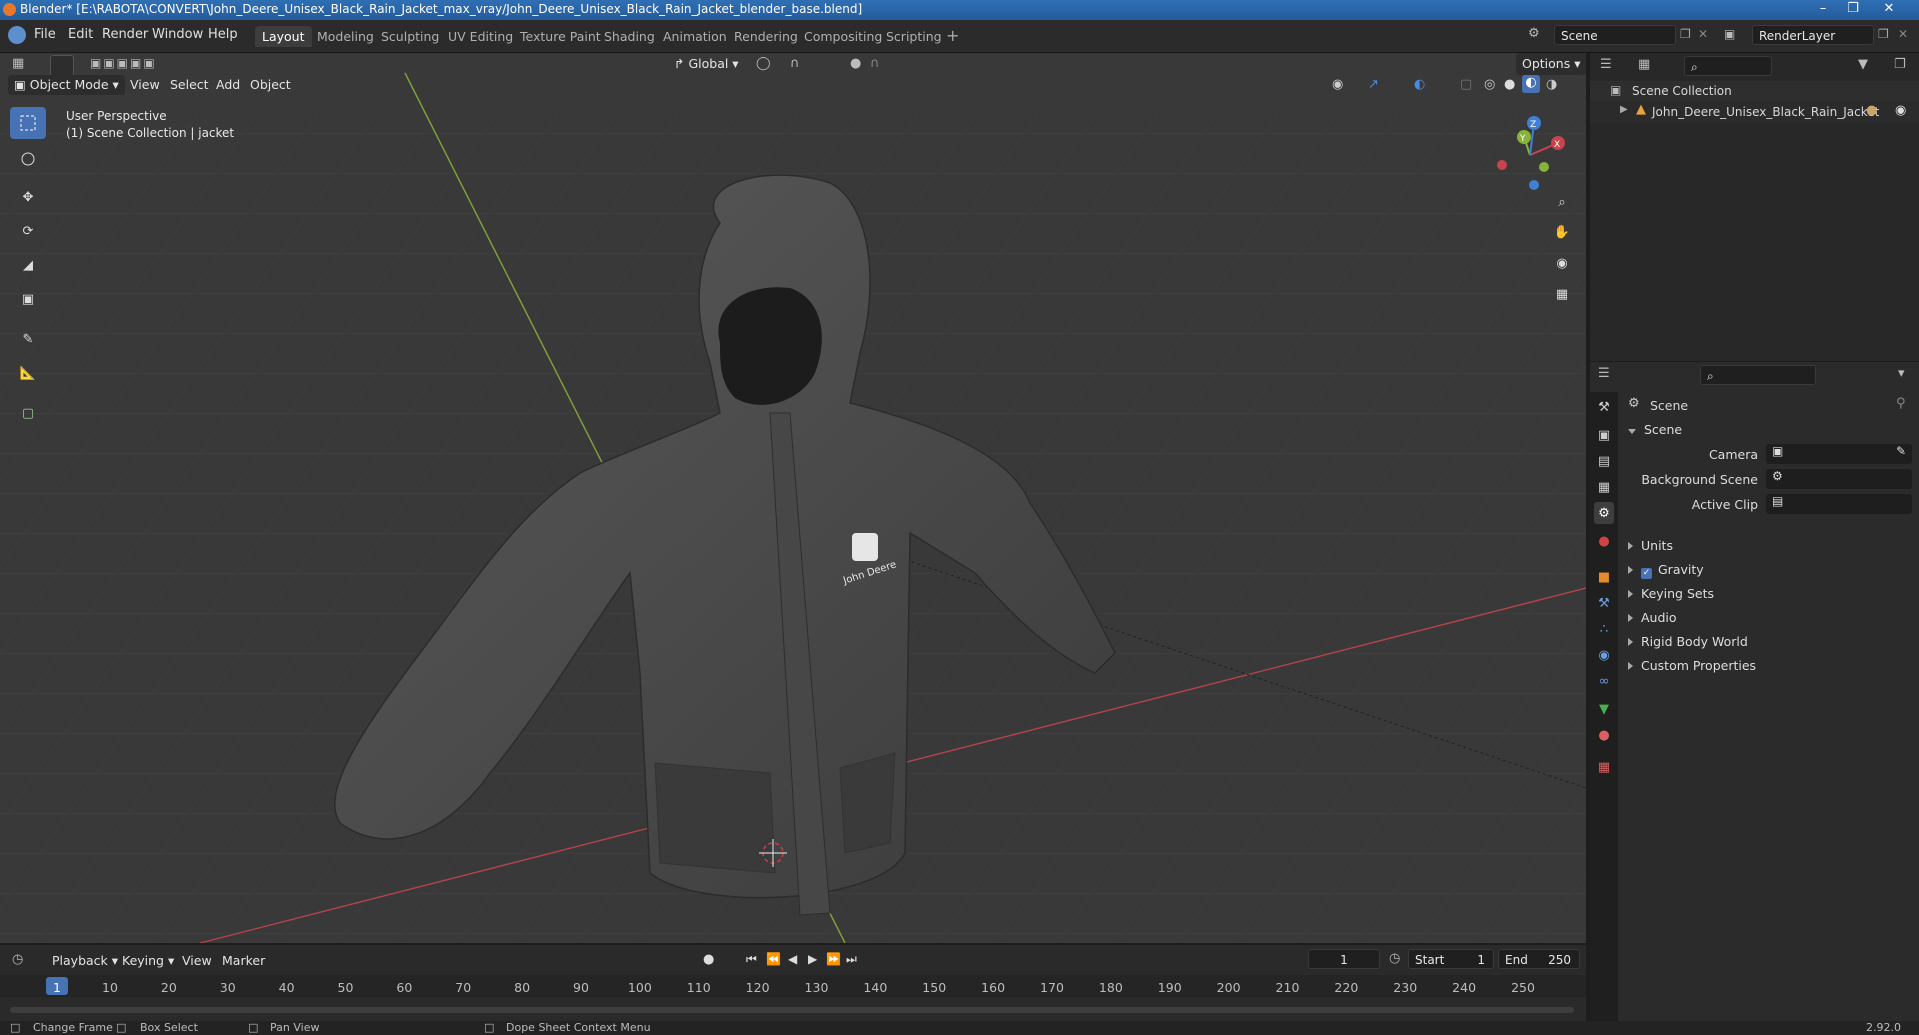 This screenshot has height=1035, width=1919. I want to click on tab-layout: Layout, so click(283, 36).